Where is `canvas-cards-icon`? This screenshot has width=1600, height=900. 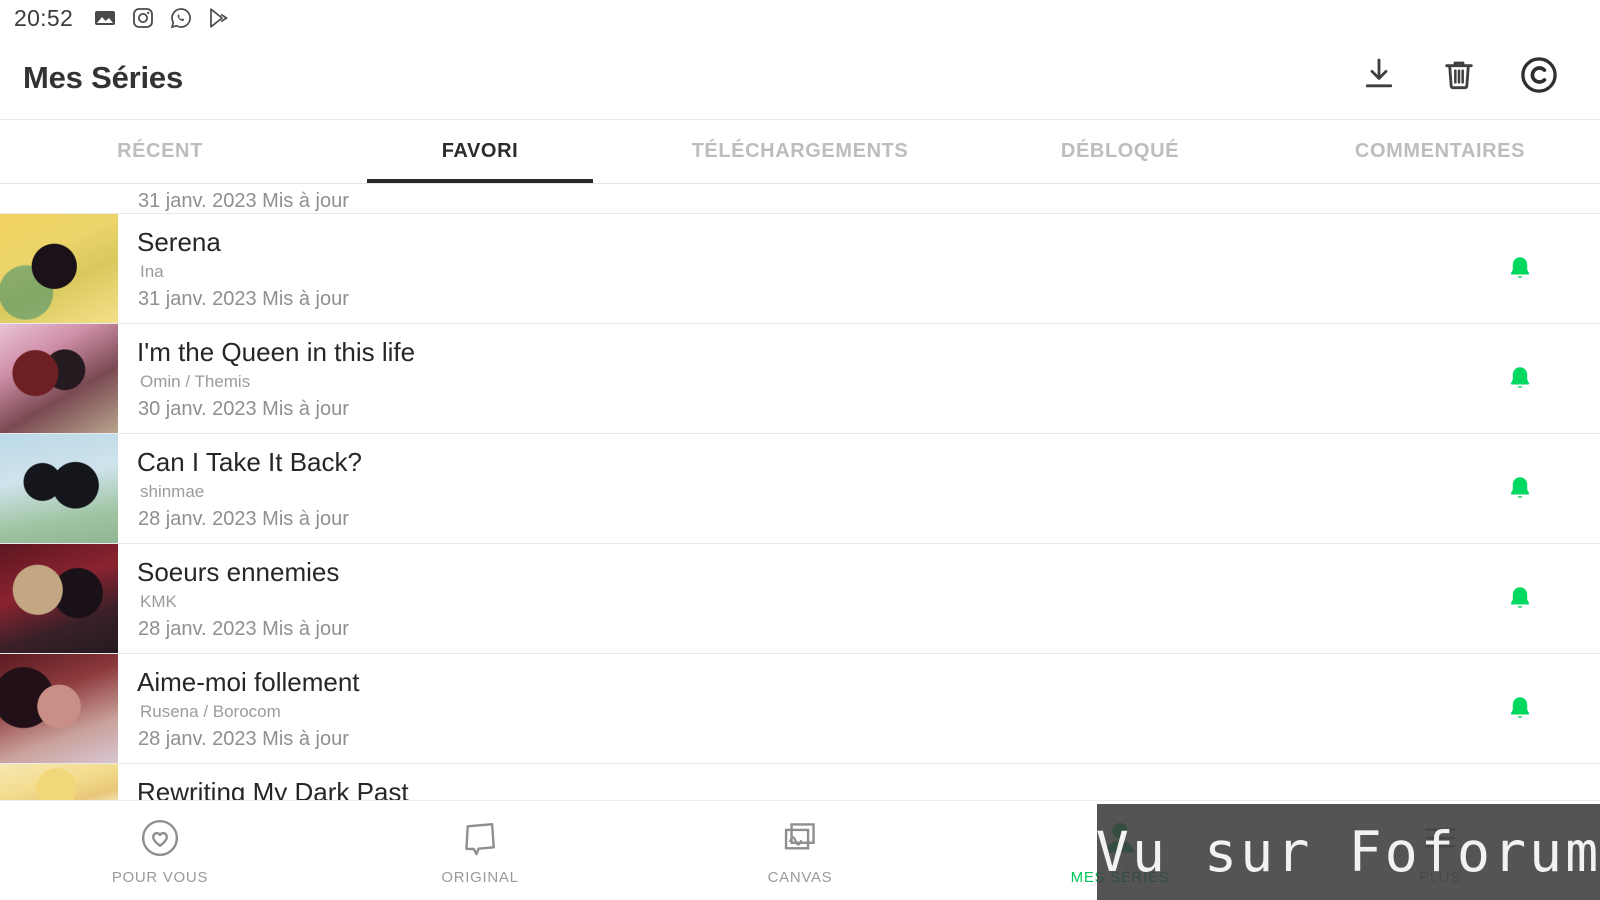
canvas-cards-icon is located at coordinates (800, 838).